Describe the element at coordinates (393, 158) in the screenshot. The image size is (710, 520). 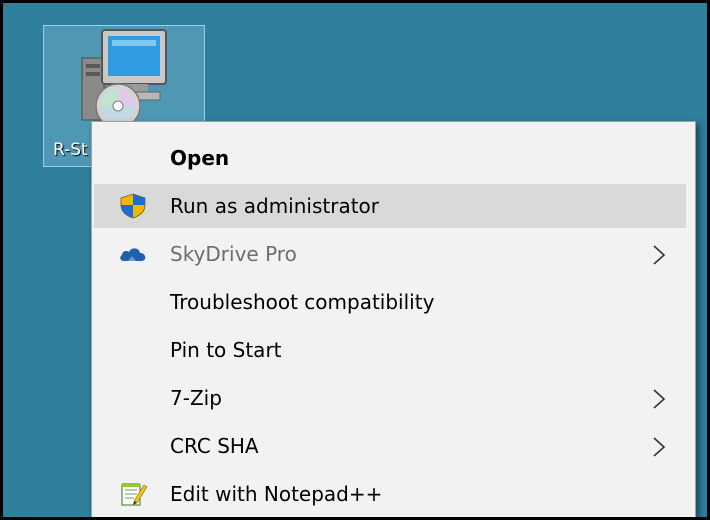
I see `menu-item-open: Open` at that location.